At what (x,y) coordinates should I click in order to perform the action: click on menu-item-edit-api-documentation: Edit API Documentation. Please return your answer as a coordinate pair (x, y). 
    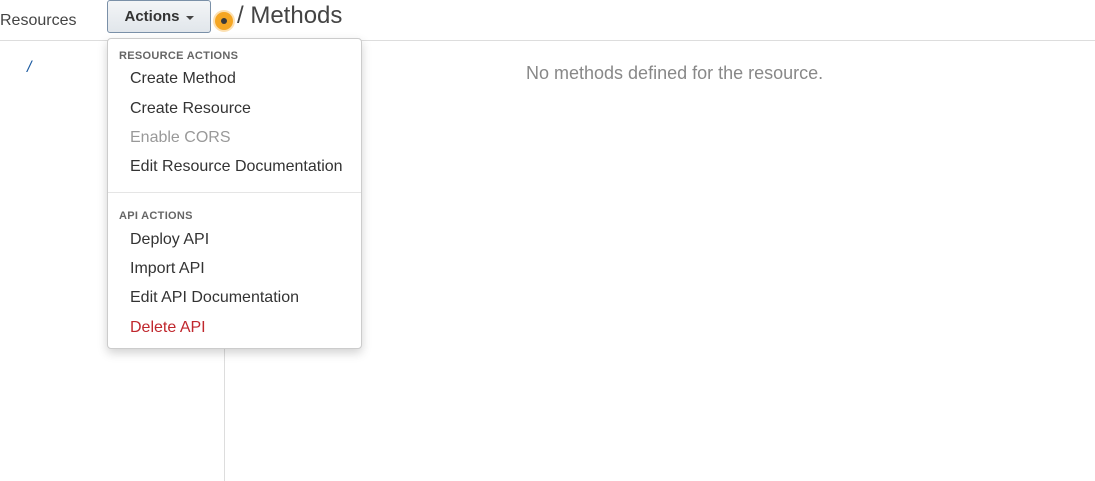
    Looking at the image, I should click on (214, 298).